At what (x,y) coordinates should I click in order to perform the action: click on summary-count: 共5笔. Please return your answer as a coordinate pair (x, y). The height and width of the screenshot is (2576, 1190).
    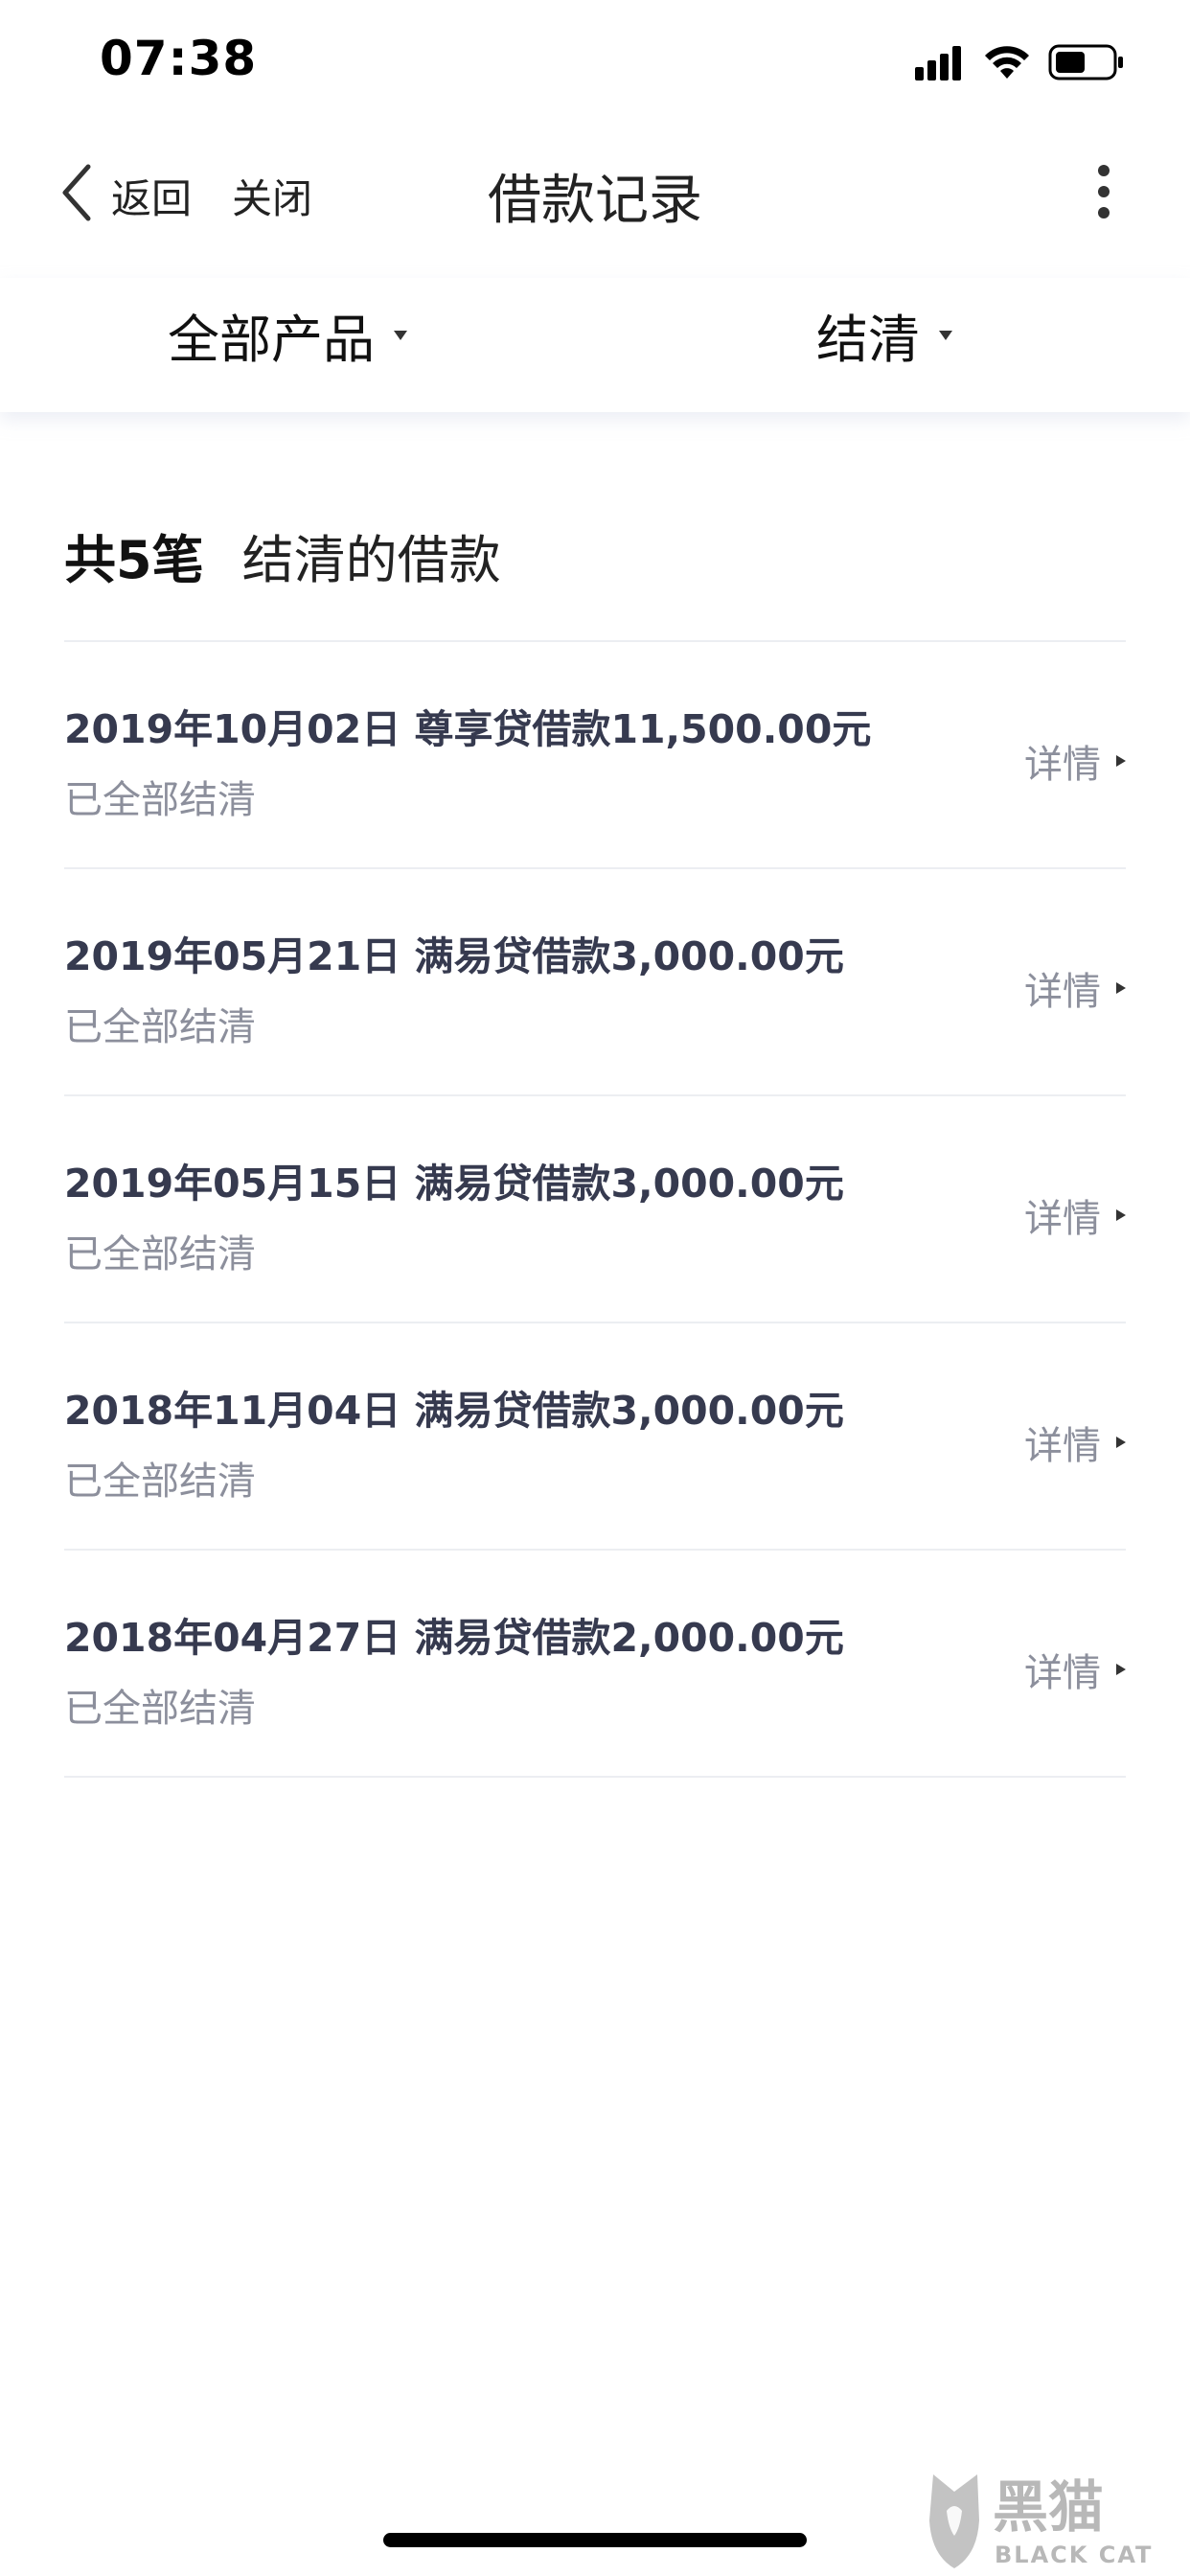
    Looking at the image, I should click on (134, 560).